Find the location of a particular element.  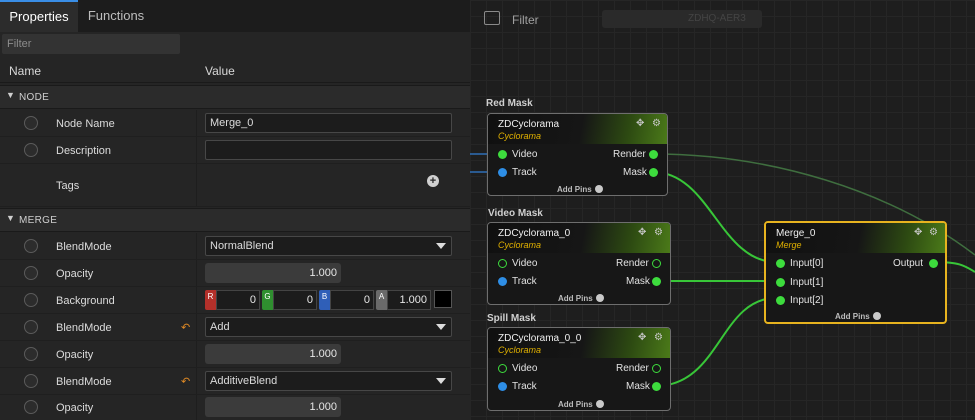

pin-label: Input[2] is located at coordinates (807, 300).